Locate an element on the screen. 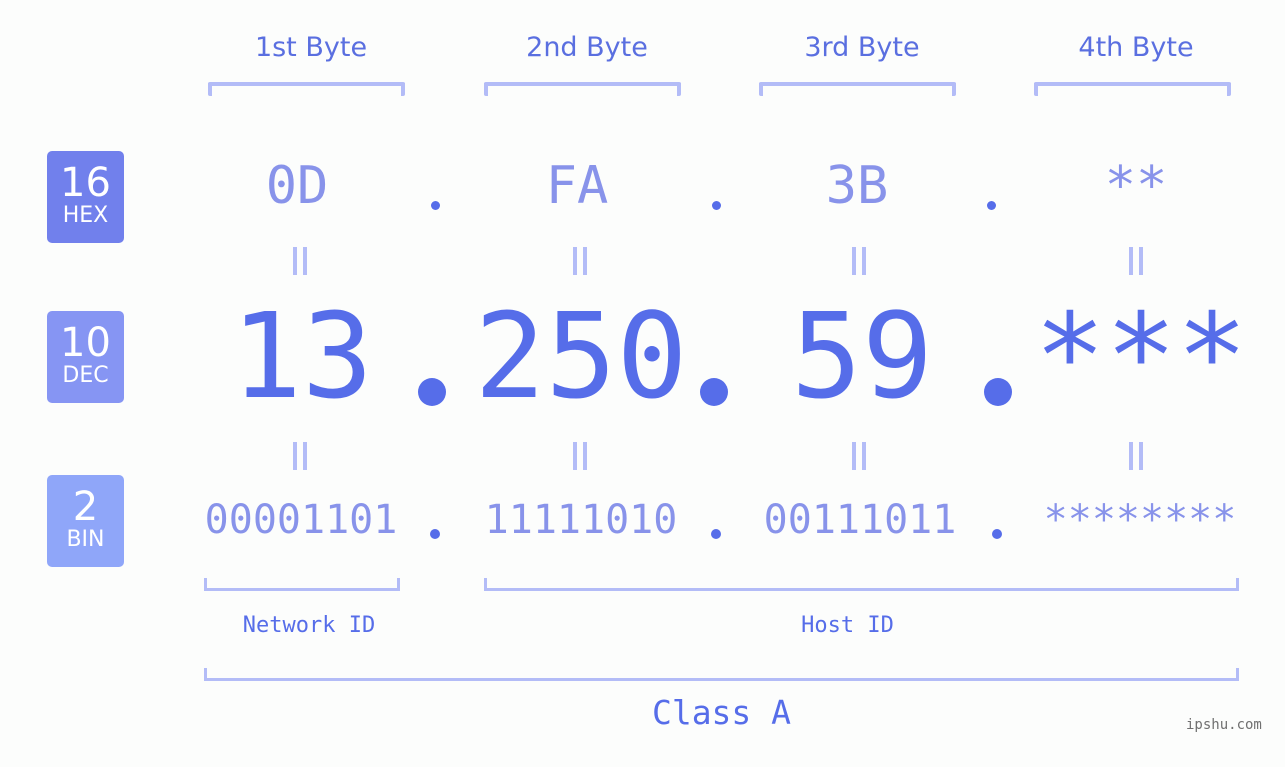  hex-byte-3: 3B is located at coordinates (857, 186).